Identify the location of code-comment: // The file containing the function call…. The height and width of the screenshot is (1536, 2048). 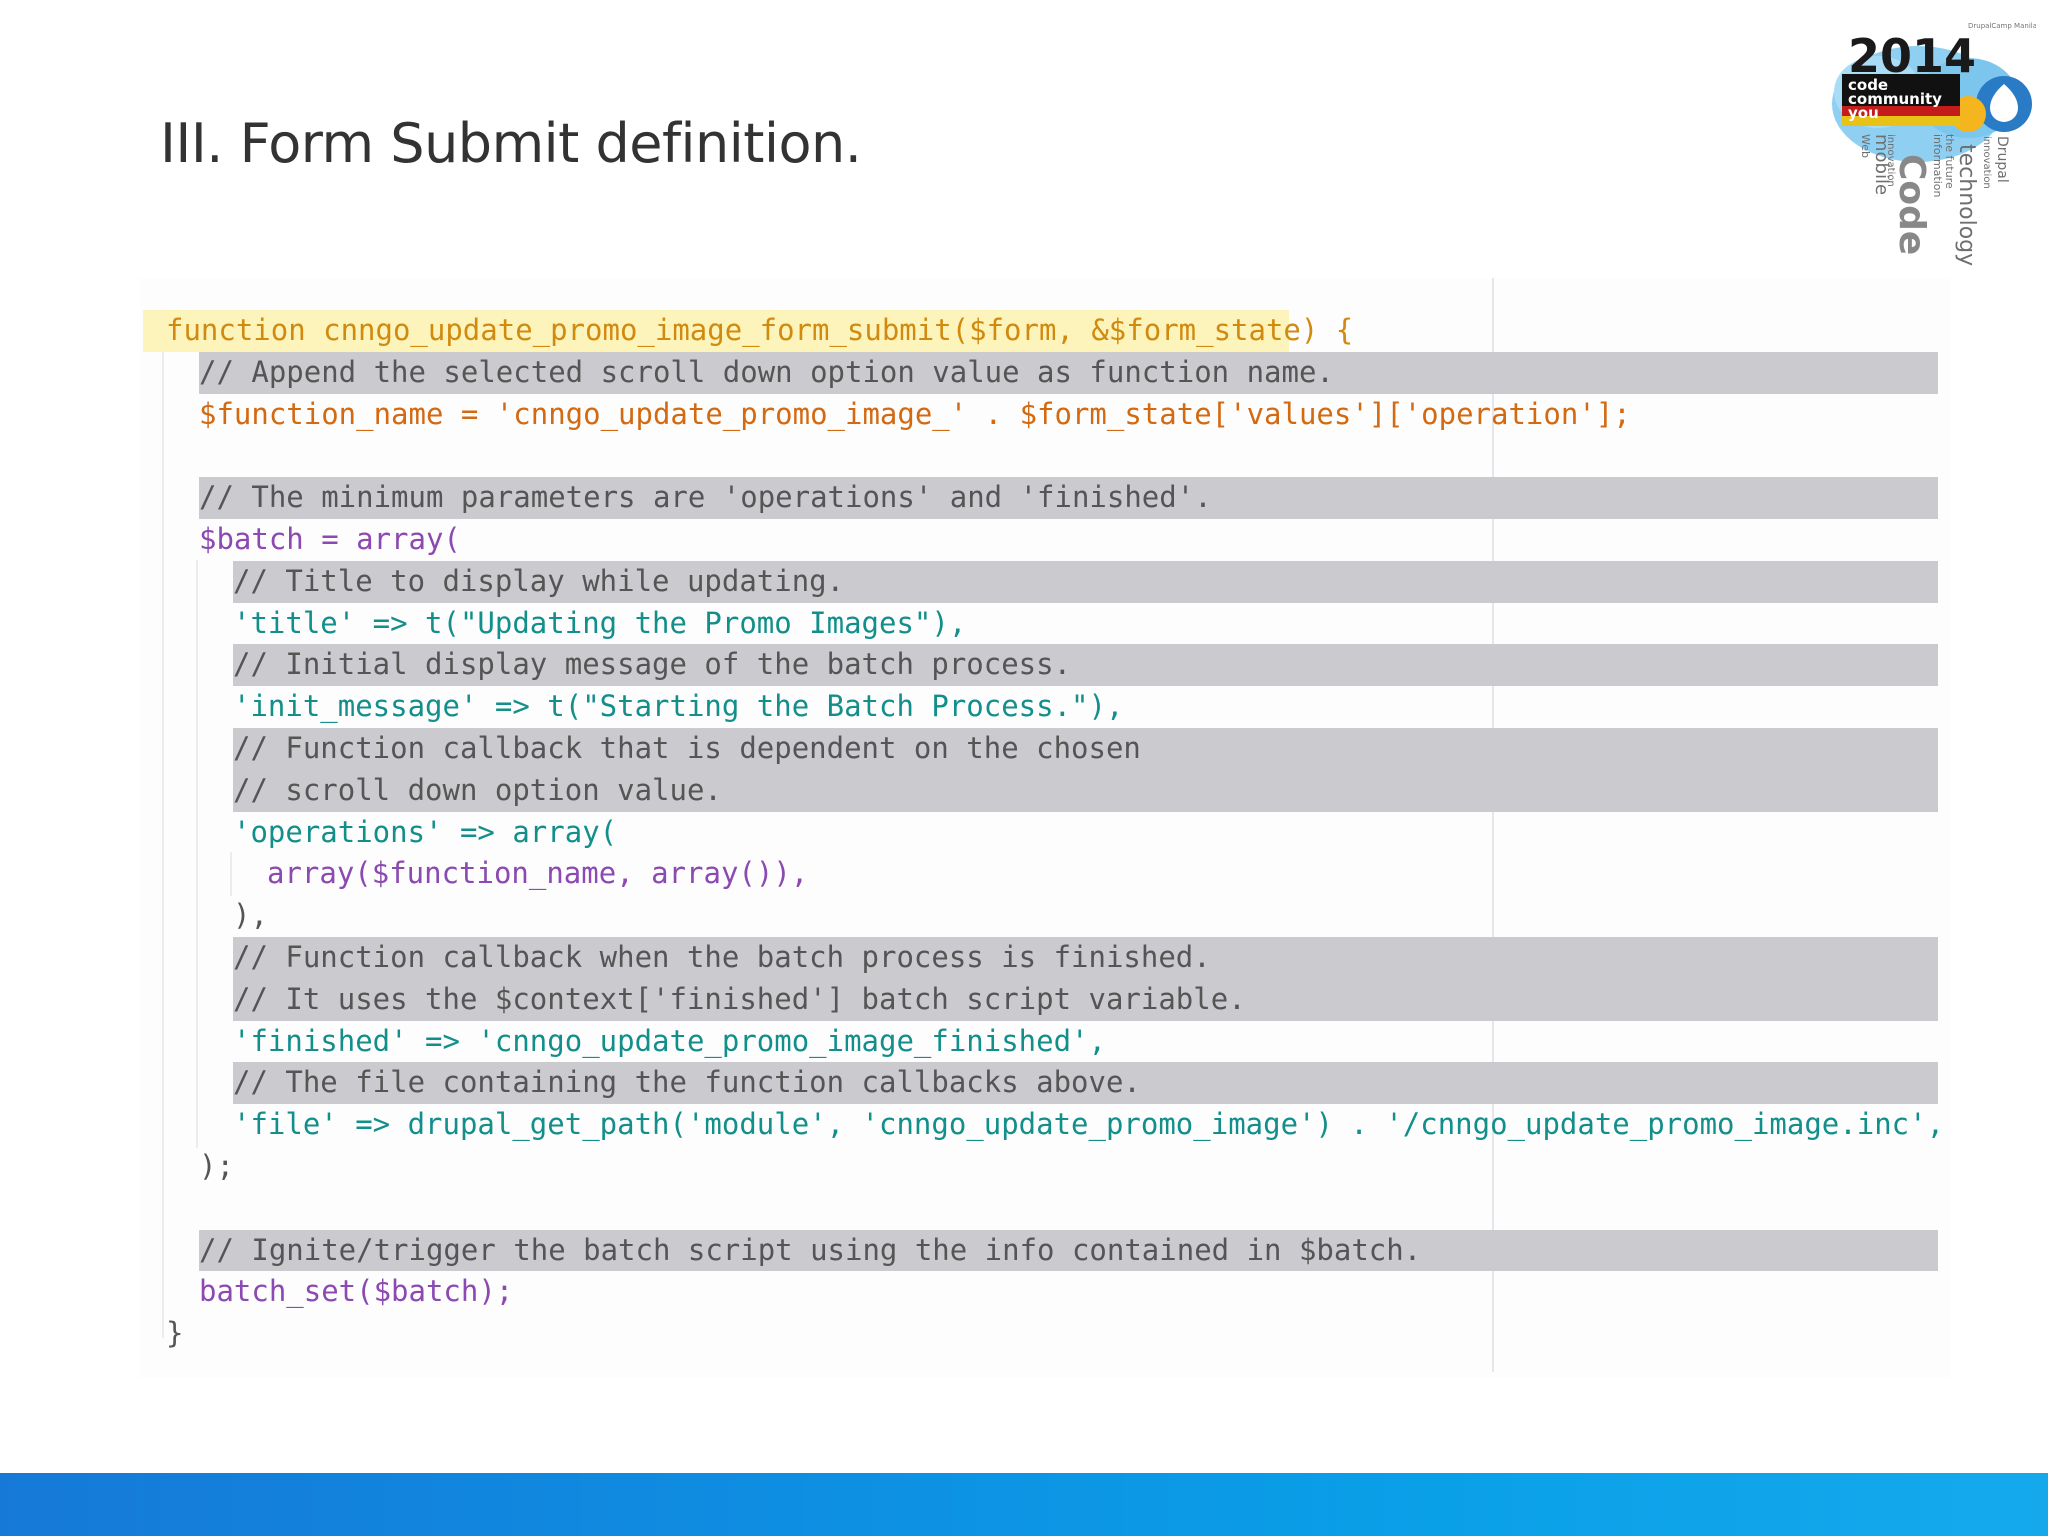
(687, 1082).